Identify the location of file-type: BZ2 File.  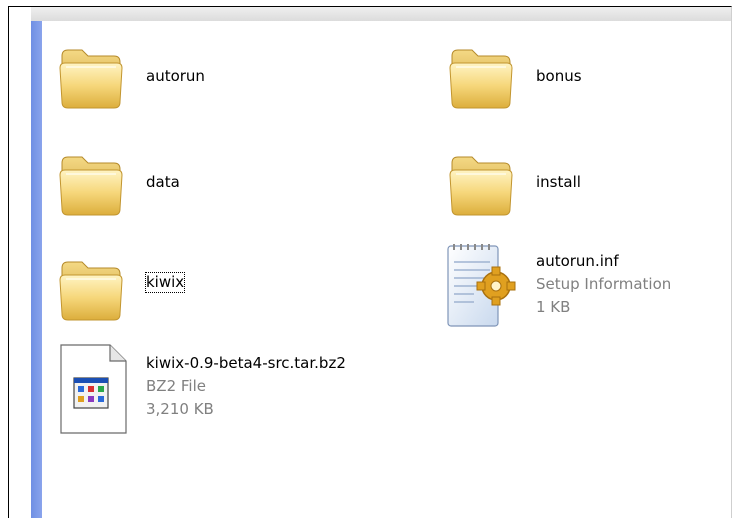
(176, 386).